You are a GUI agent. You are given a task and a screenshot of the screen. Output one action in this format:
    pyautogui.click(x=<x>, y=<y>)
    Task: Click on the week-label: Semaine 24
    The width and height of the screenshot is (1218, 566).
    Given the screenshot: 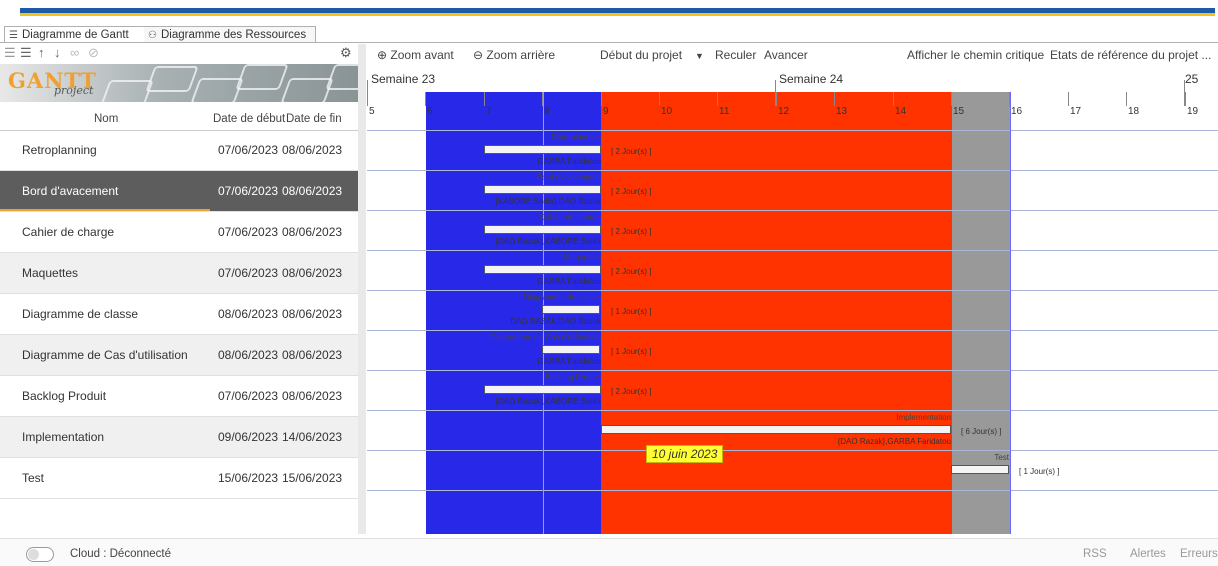 What is the action you would take?
    pyautogui.click(x=811, y=79)
    